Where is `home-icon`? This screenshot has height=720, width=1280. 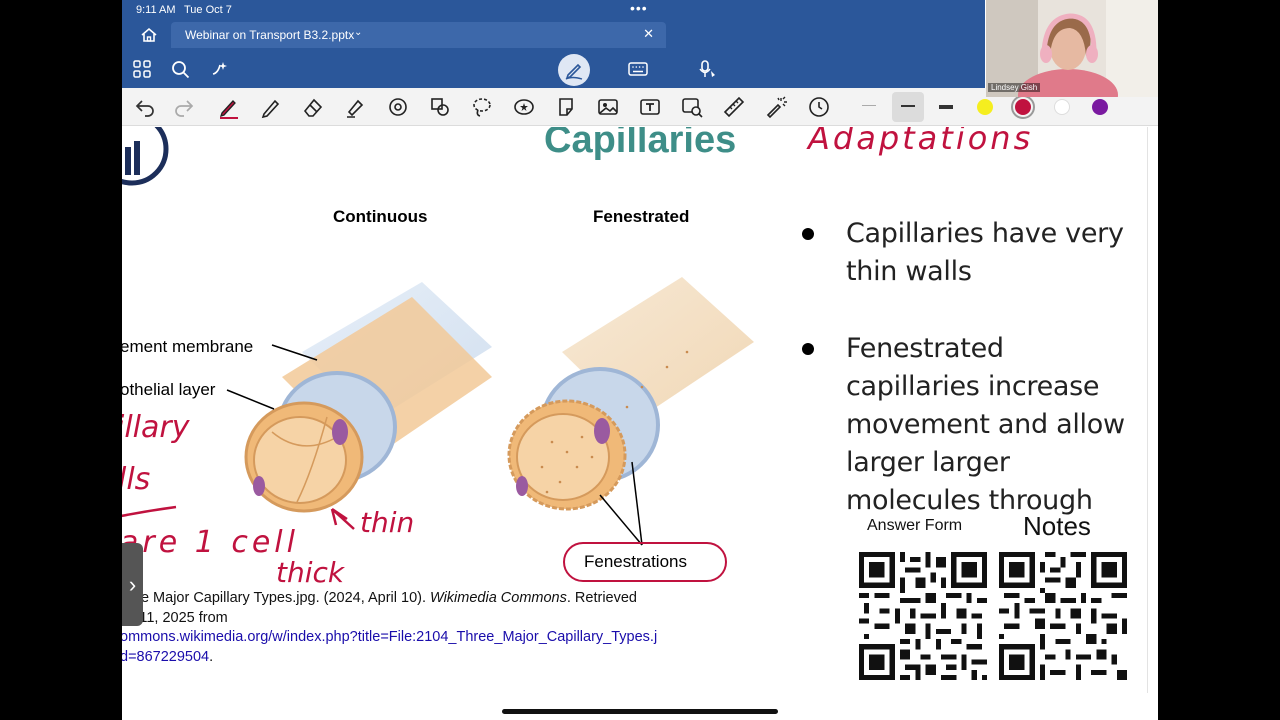
home-icon is located at coordinates (149, 35).